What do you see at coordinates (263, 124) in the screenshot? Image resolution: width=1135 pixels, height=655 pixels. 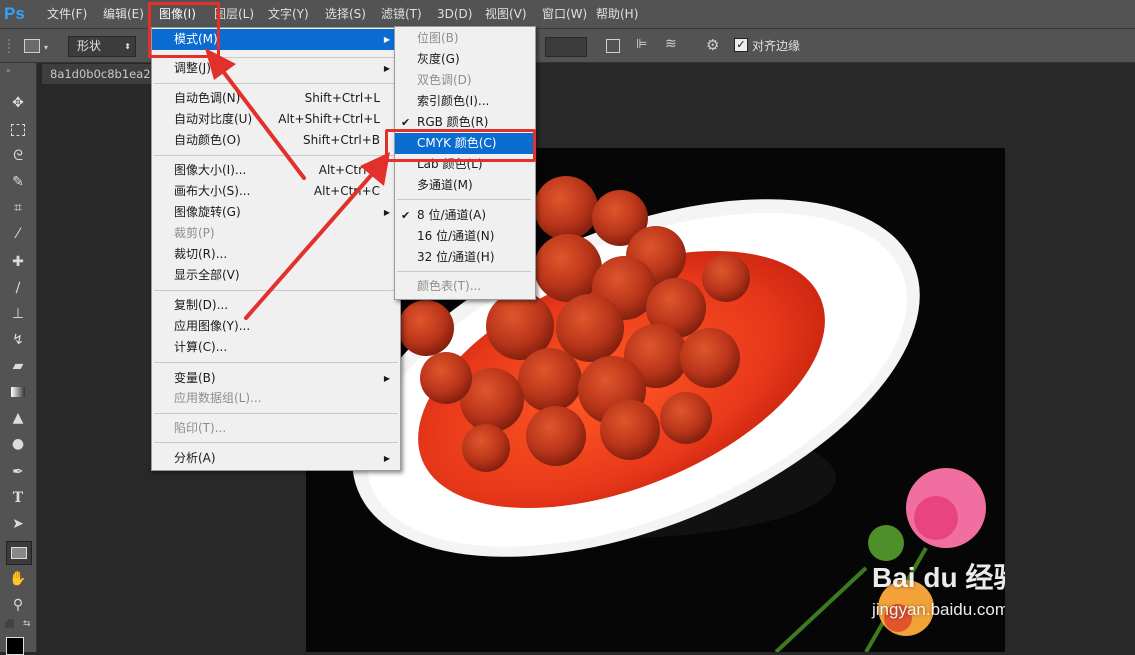 I see `arrow-line-to-mode` at bounding box center [263, 124].